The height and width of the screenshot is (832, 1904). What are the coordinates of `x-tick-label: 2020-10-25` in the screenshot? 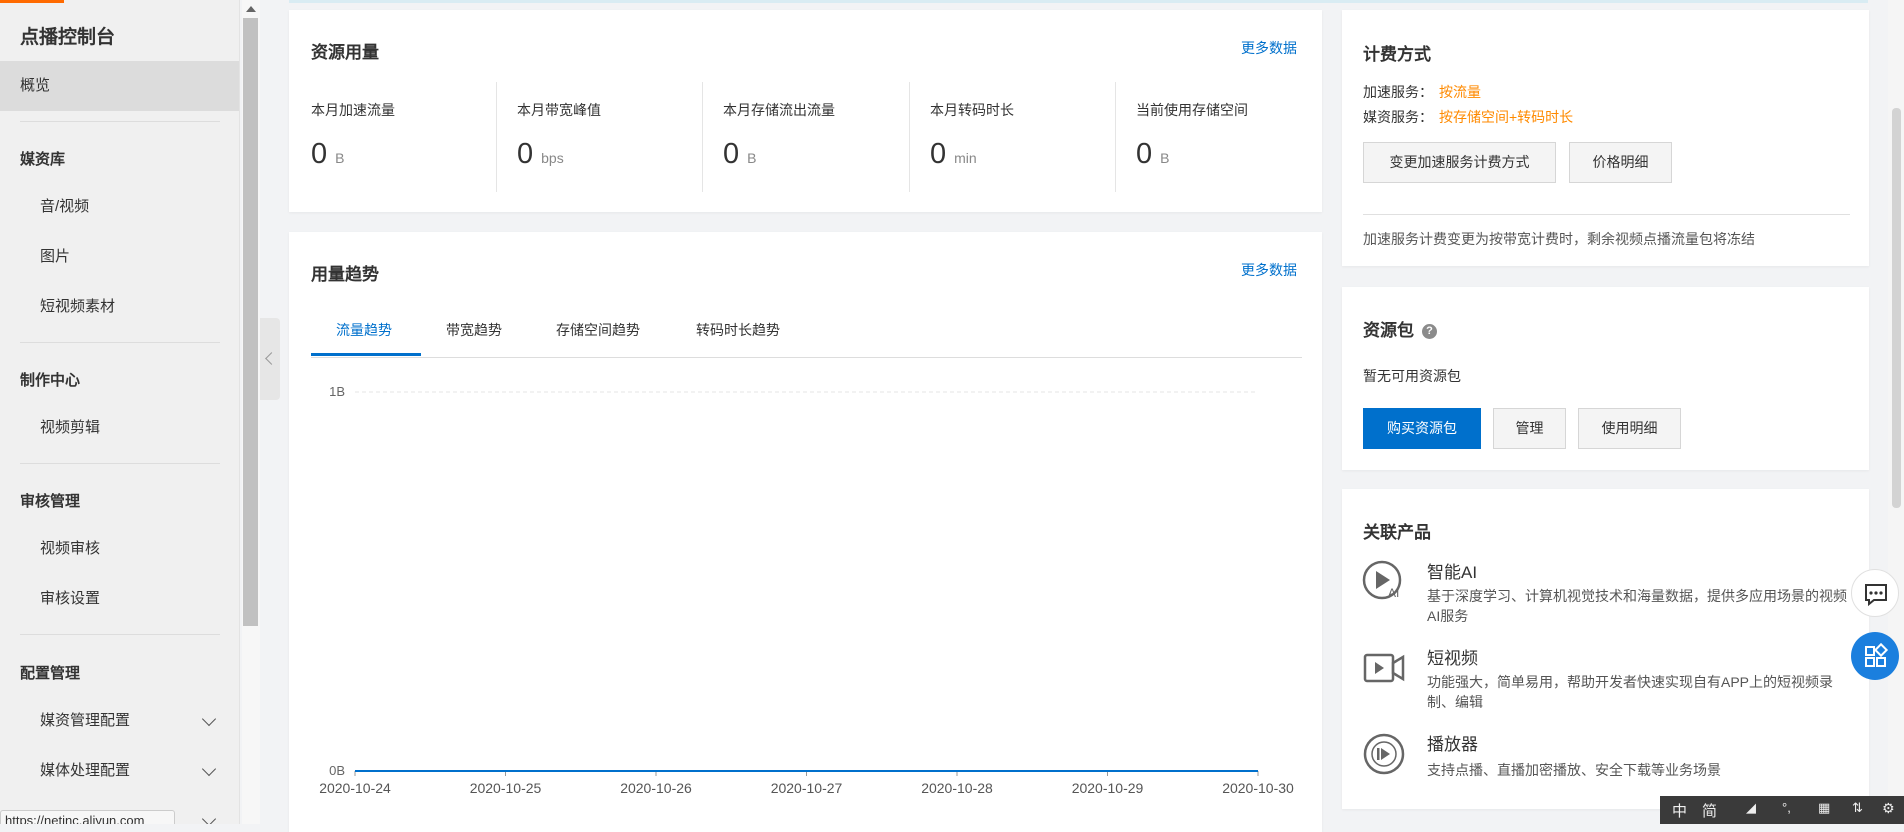 It's located at (506, 788).